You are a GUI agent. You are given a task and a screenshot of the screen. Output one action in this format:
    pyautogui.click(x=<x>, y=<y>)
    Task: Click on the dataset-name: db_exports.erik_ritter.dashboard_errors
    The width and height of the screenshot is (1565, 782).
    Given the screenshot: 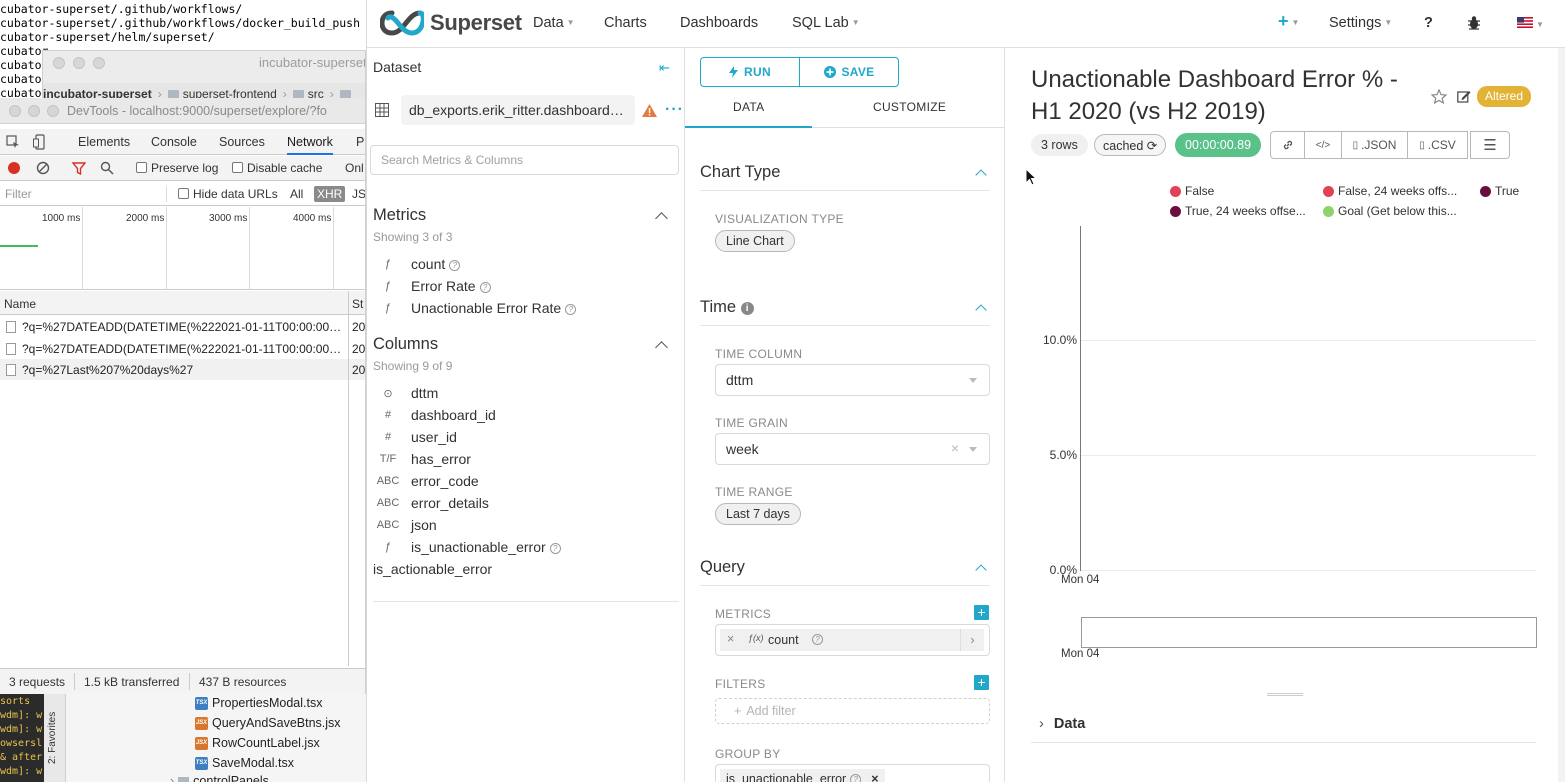 What is the action you would take?
    pyautogui.click(x=518, y=110)
    